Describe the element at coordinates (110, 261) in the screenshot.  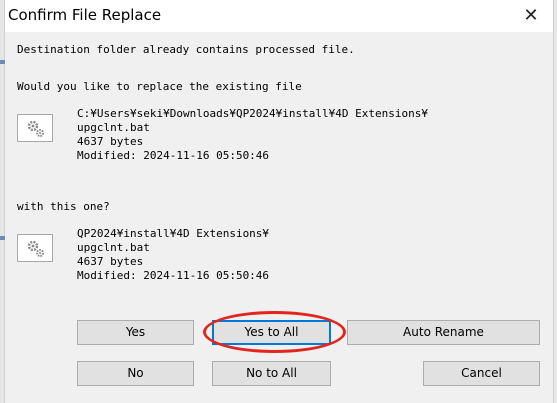
I see `new-file-size: 4637 bytes` at that location.